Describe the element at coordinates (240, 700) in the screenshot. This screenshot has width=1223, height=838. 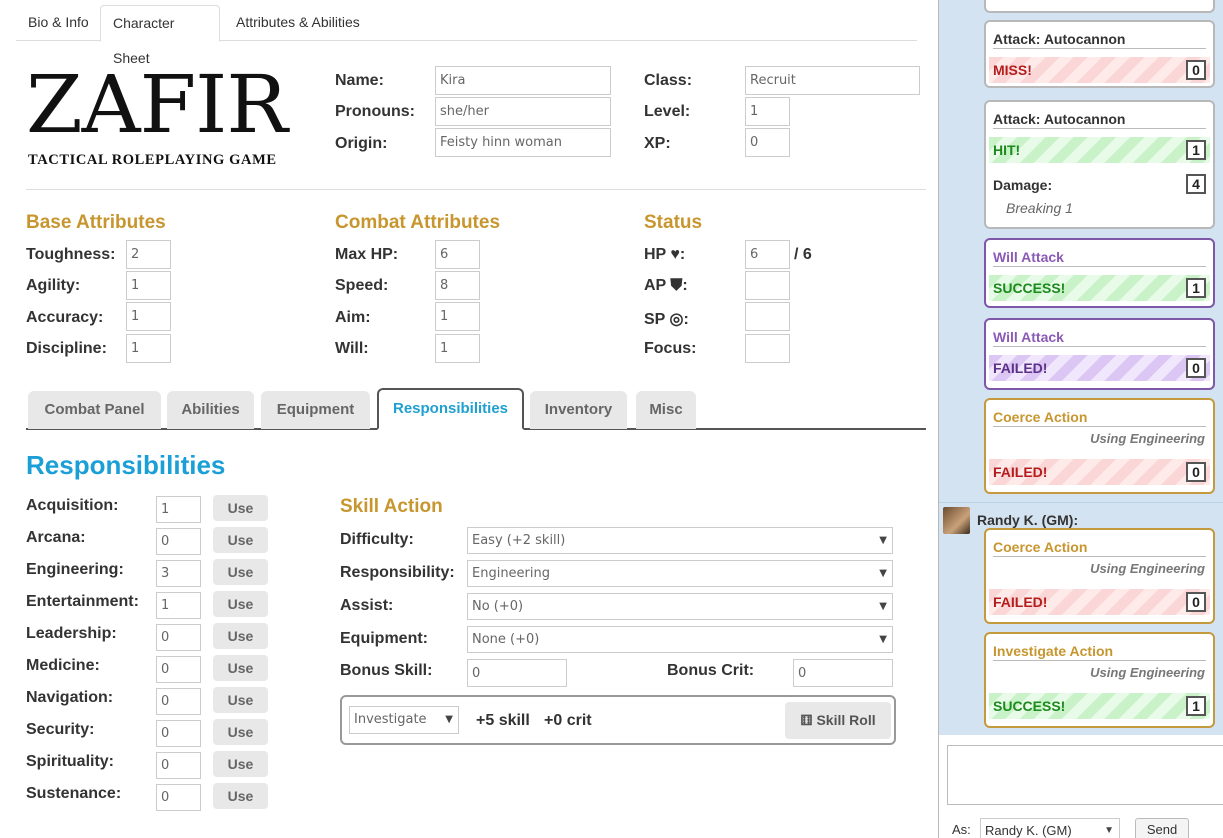
I see `use-navigation-button: Use` at that location.